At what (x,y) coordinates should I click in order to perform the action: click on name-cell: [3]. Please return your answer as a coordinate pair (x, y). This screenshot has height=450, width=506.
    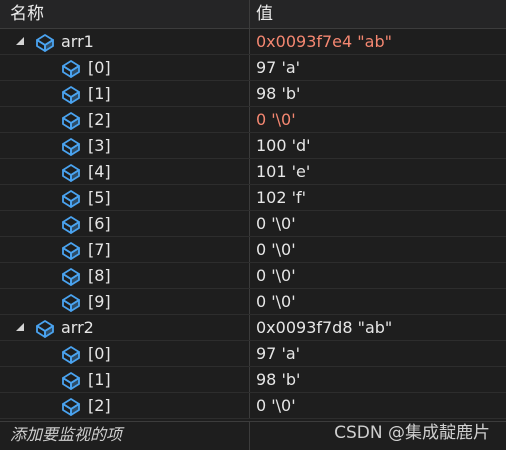
    Looking at the image, I should click on (125, 145).